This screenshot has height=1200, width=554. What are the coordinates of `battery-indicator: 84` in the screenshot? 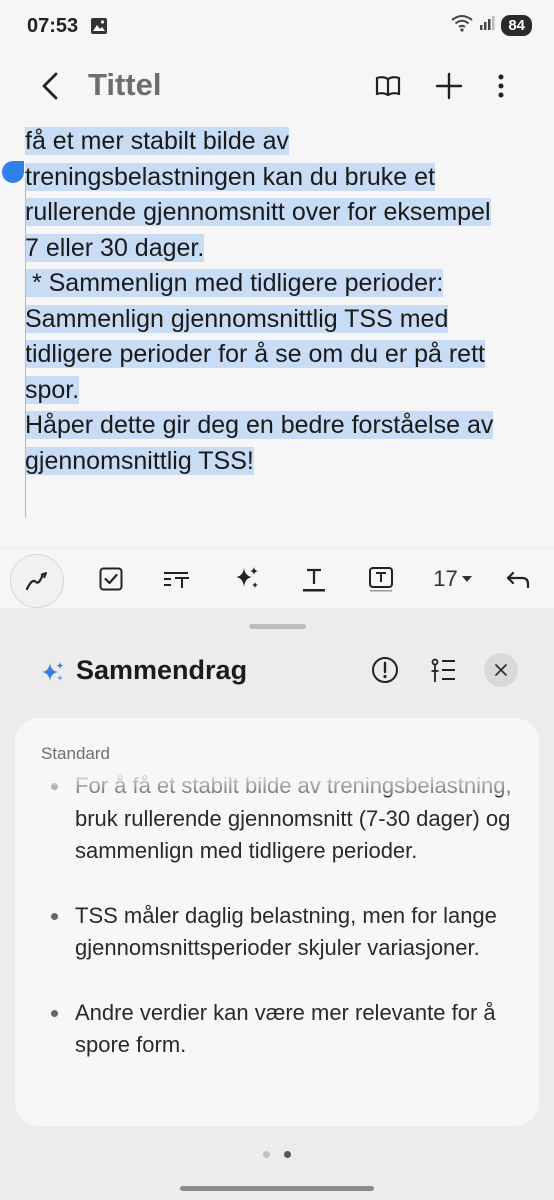 It's located at (516, 25).